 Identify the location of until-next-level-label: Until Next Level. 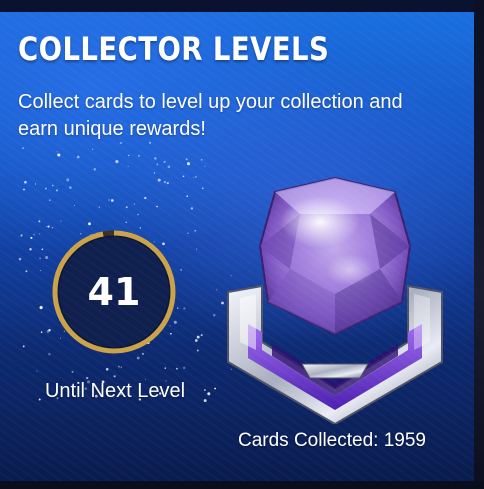
(115, 391).